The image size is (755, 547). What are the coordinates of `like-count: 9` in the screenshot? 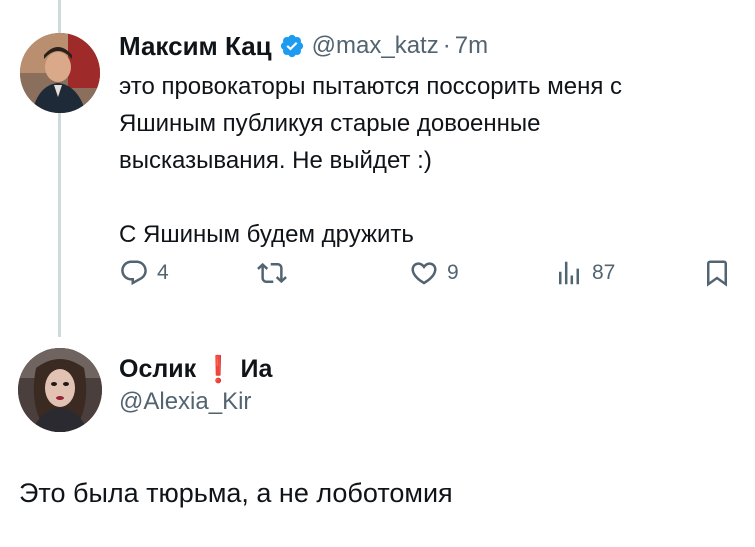 It's located at (453, 272).